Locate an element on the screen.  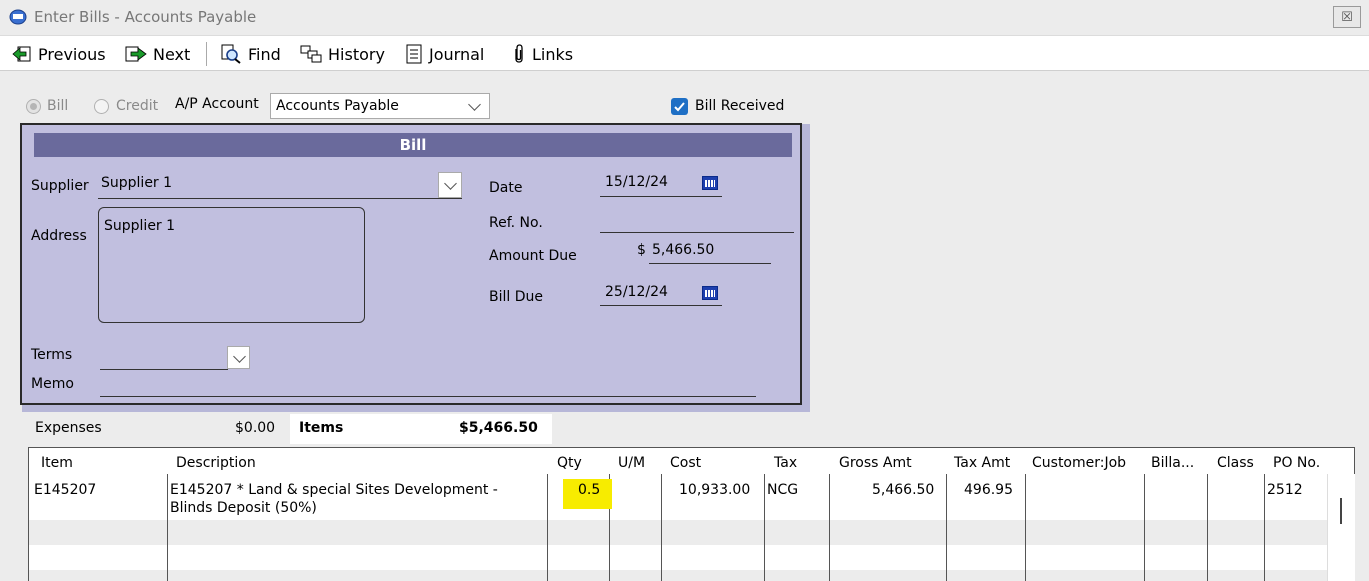
grid-row-stripe is located at coordinates (678, 575).